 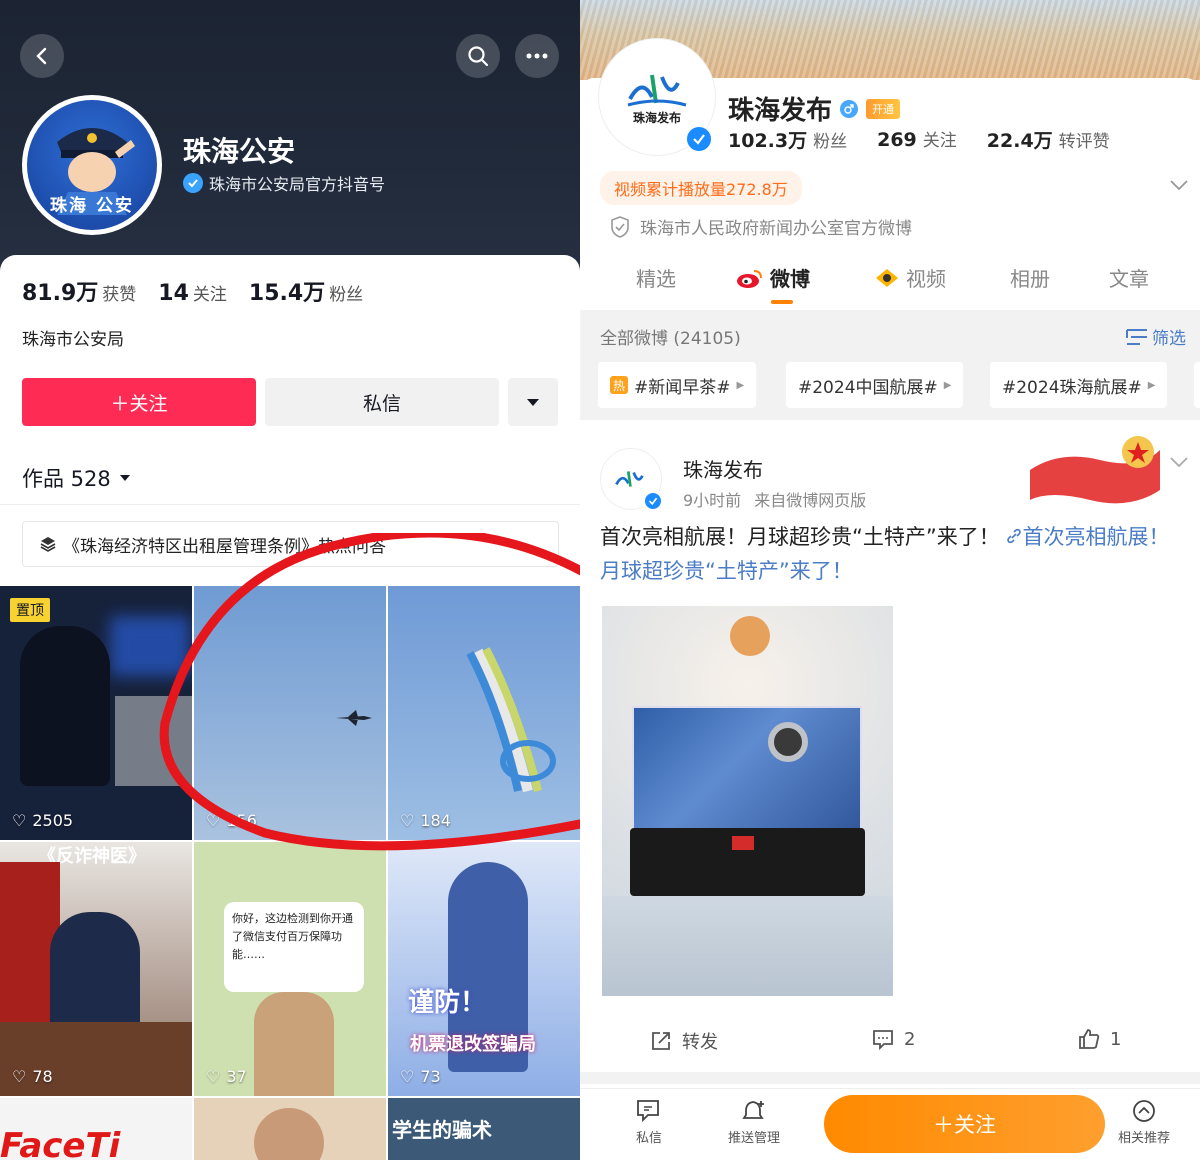 I want to click on tab-featured: 精选, so click(x=656, y=277).